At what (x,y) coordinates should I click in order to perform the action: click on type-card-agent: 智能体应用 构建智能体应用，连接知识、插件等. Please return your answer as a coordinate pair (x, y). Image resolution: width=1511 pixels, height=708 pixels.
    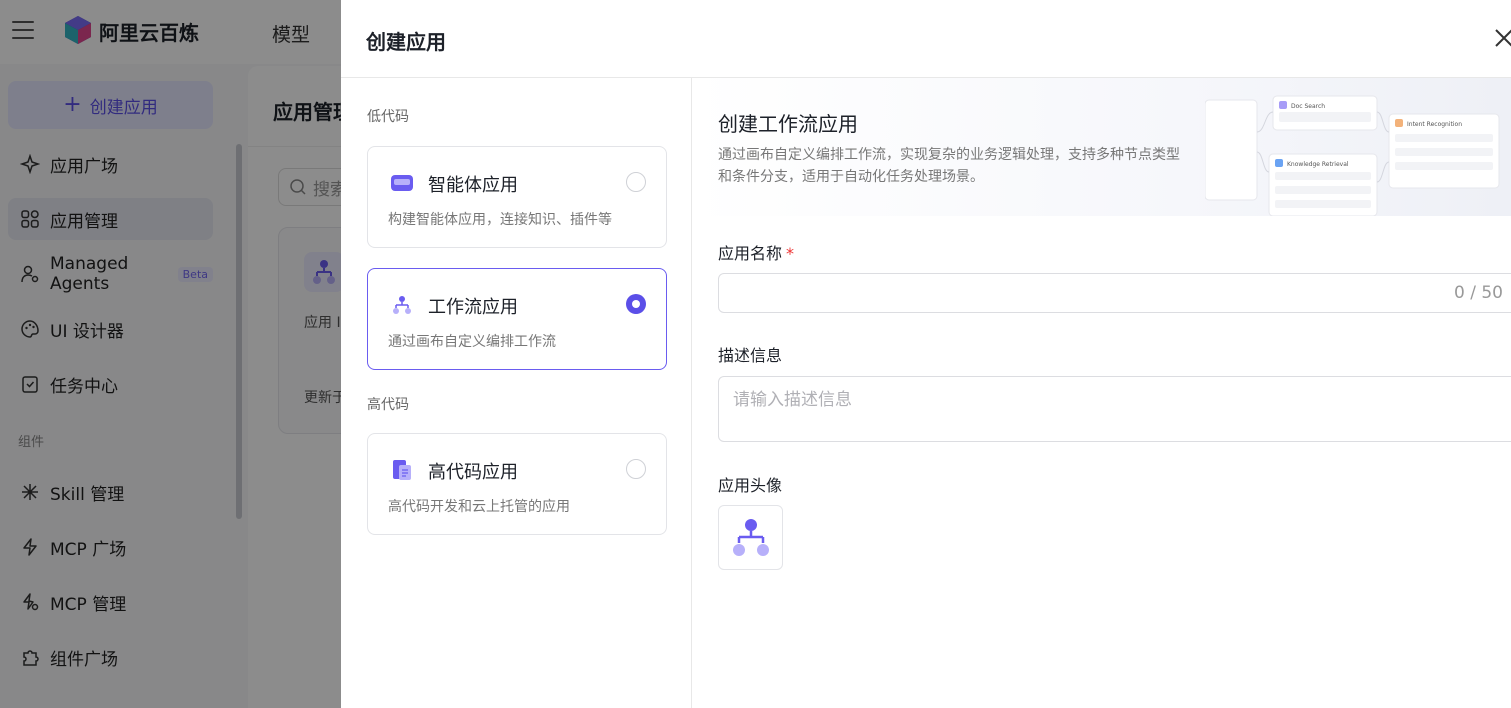
    Looking at the image, I should click on (517, 197).